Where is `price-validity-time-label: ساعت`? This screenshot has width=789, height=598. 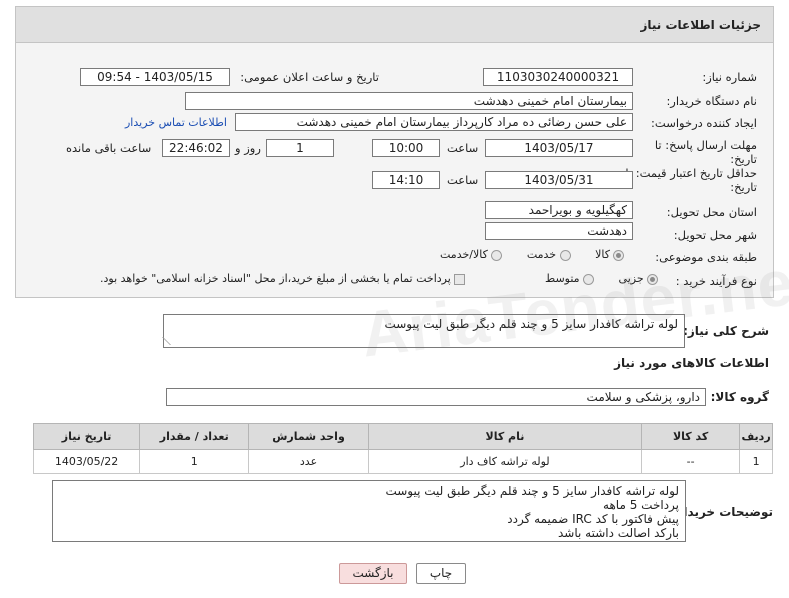 price-validity-time-label: ساعت is located at coordinates (463, 180).